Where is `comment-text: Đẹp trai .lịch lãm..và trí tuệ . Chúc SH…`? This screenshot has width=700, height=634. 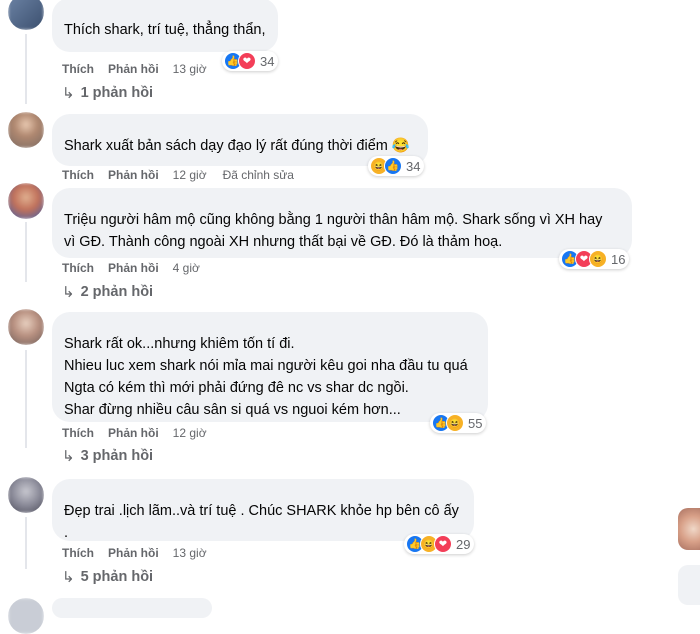 comment-text: Đẹp trai .lịch lãm..và trí tuệ . Chúc SH… is located at coordinates (261, 522).